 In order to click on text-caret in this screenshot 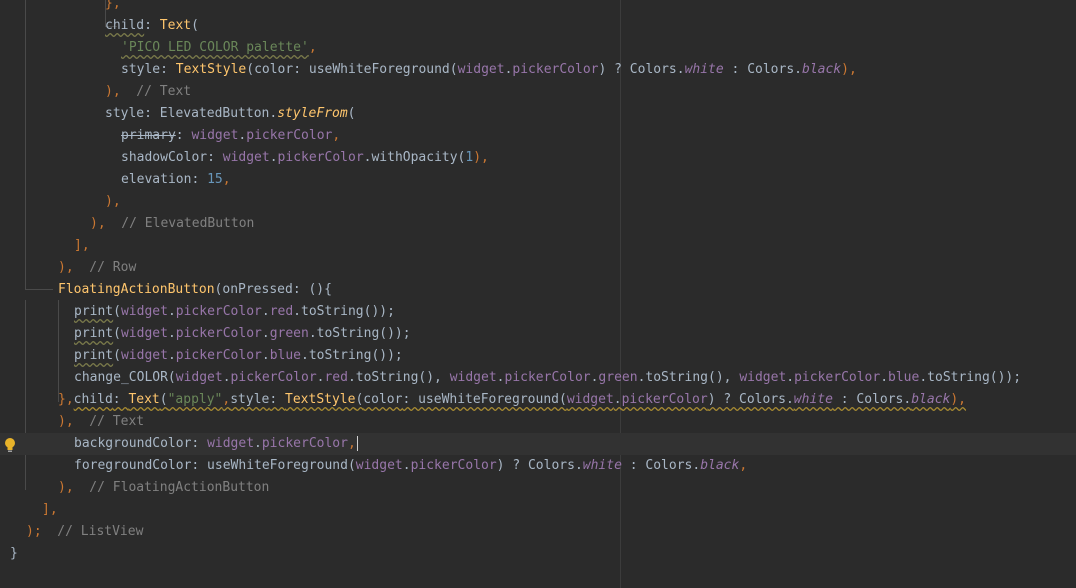, I will do `click(357, 443)`.